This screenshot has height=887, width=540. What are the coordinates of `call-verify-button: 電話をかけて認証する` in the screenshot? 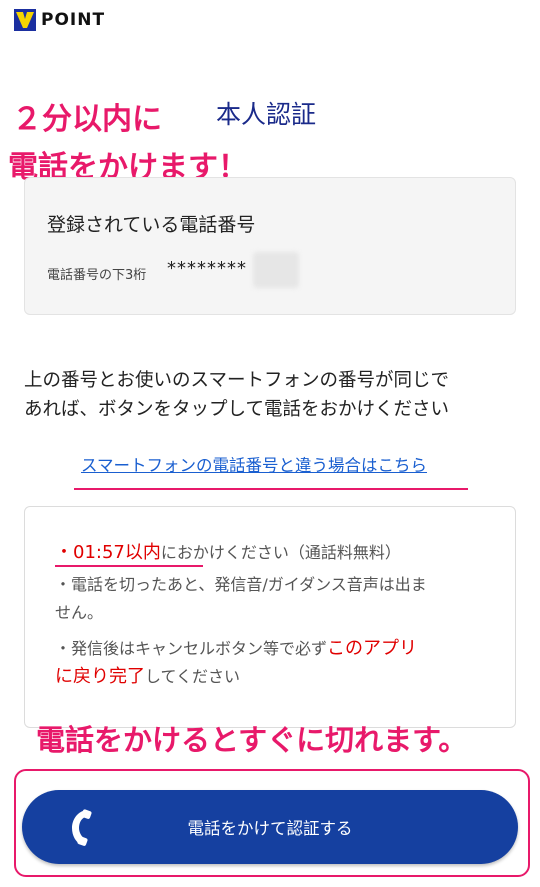 It's located at (270, 827).